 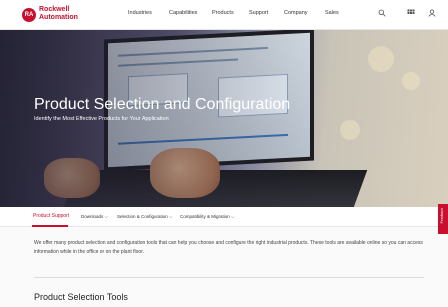 What do you see at coordinates (162, 104) in the screenshot?
I see `page-title: Product Selection and Configuration` at bounding box center [162, 104].